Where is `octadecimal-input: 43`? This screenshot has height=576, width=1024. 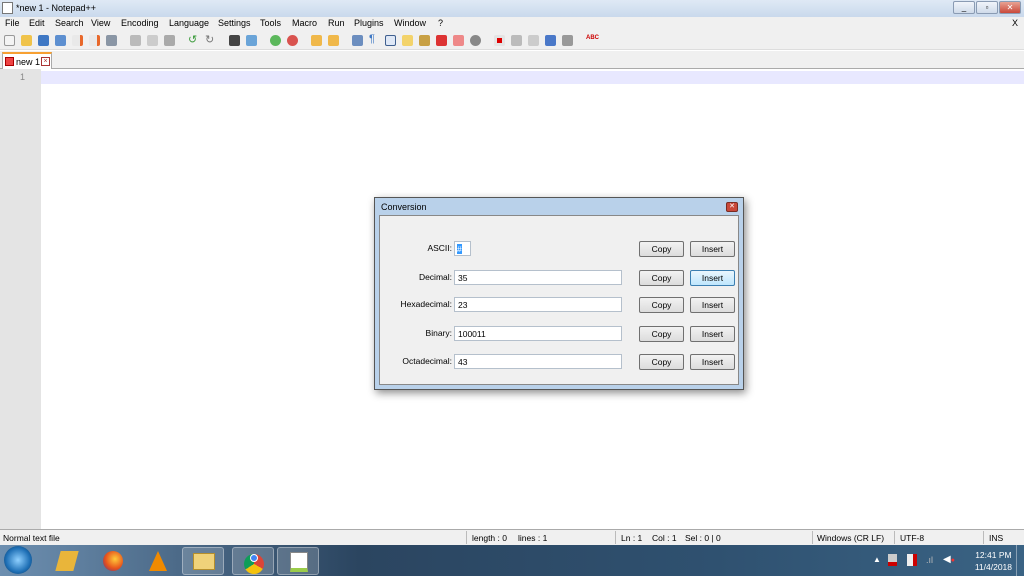 octadecimal-input: 43 is located at coordinates (538, 361).